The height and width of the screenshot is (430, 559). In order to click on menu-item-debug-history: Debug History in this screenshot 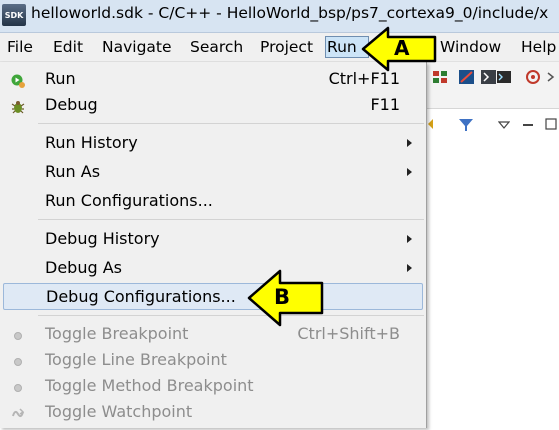, I will do `click(212, 239)`.